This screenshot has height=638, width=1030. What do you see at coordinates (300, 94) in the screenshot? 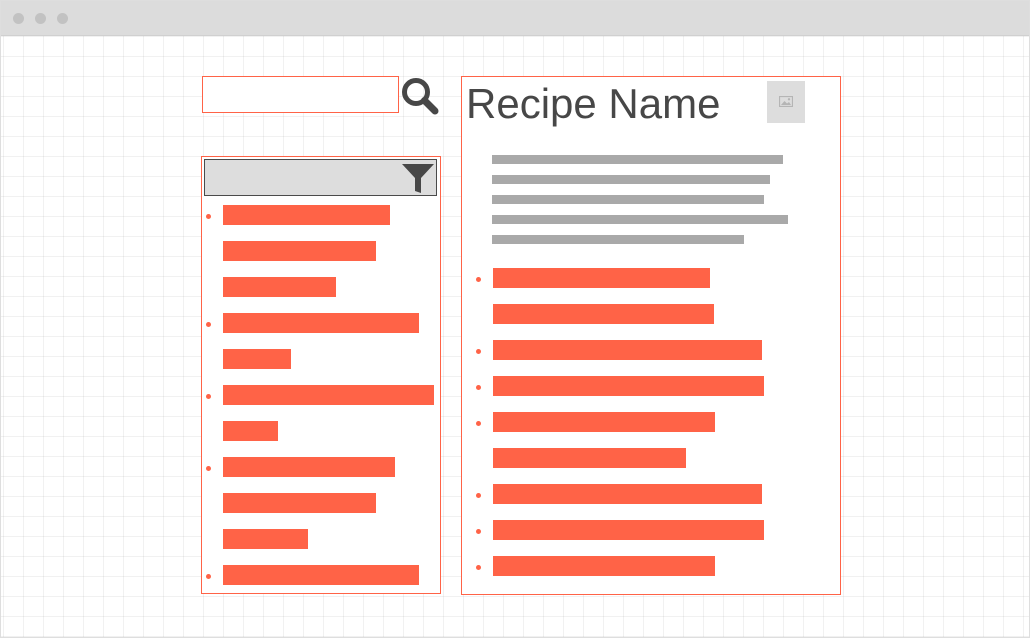
I see `search-input` at bounding box center [300, 94].